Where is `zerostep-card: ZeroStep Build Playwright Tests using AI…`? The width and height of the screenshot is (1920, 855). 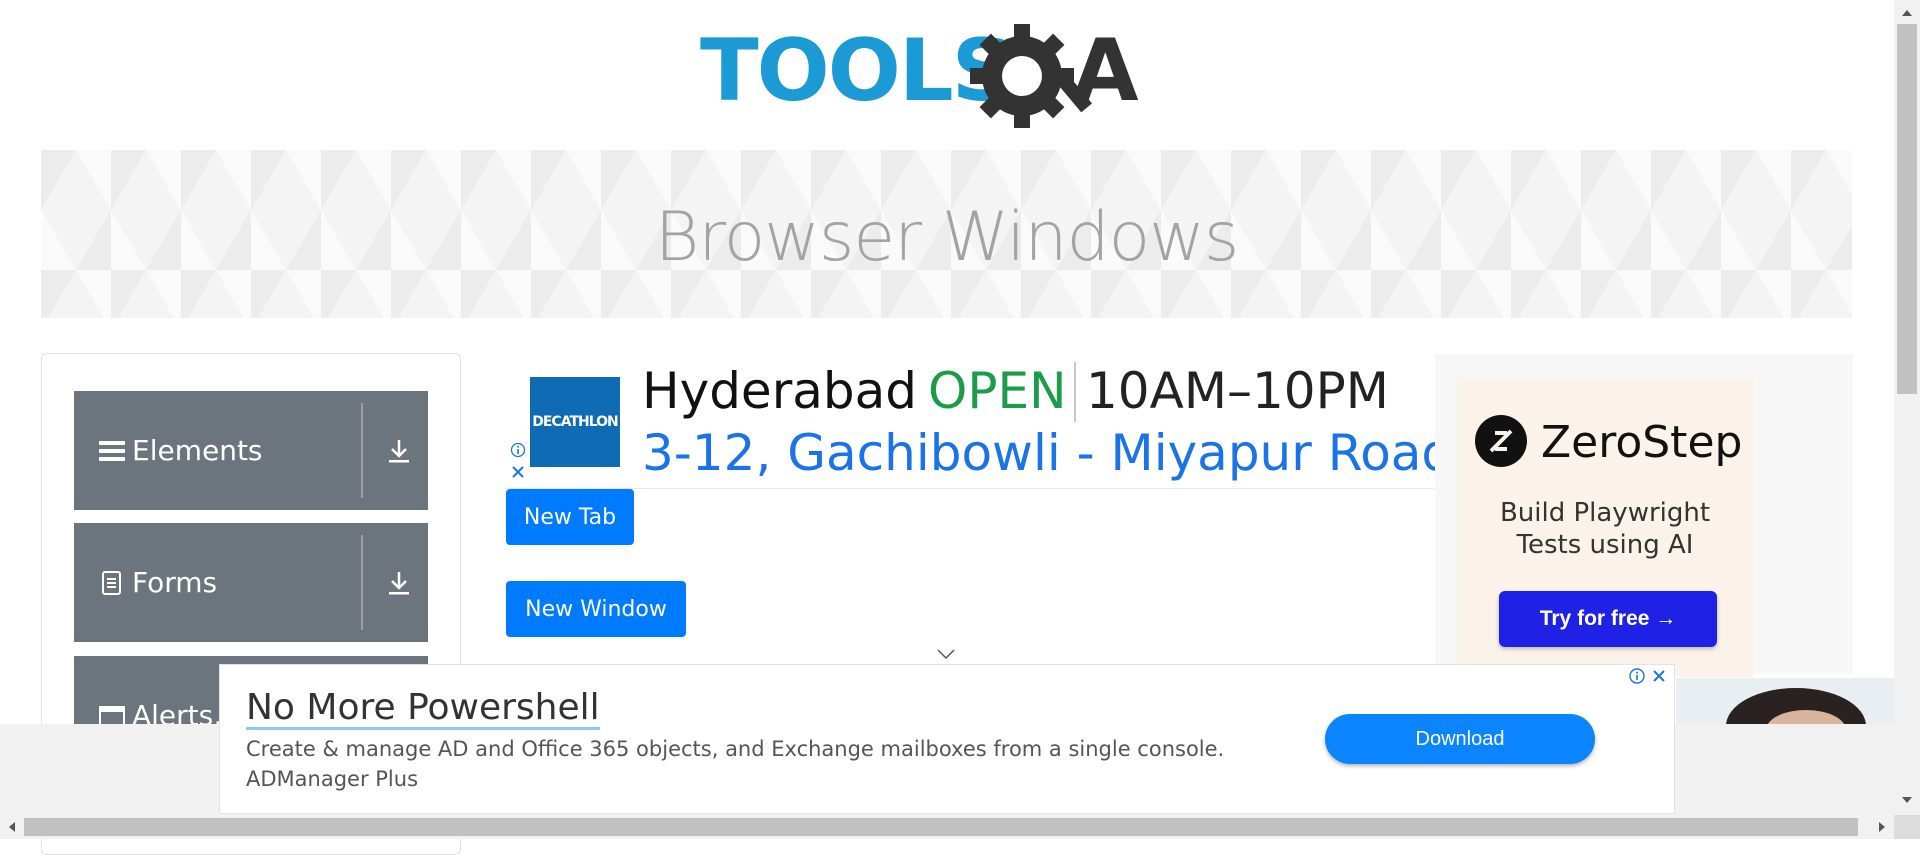
zerostep-card: ZeroStep Build Playwright Tests using AI… is located at coordinates (1605, 527).